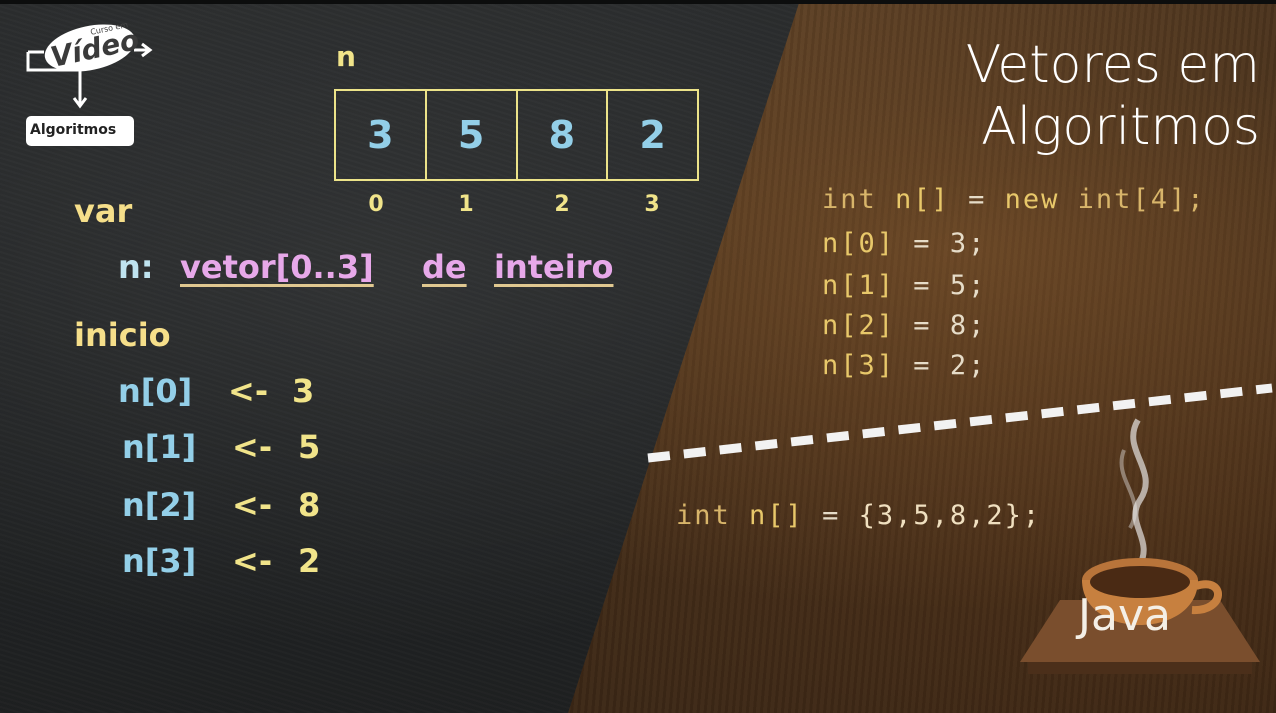  What do you see at coordinates (776, 515) in the screenshot?
I see `java-var: n[]` at bounding box center [776, 515].